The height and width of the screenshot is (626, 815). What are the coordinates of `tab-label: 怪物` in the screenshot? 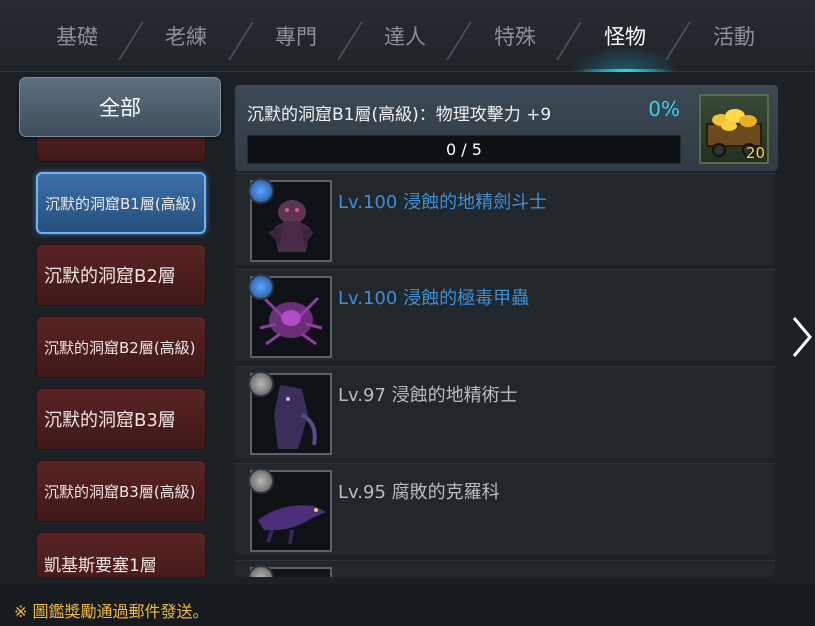 It's located at (625, 37).